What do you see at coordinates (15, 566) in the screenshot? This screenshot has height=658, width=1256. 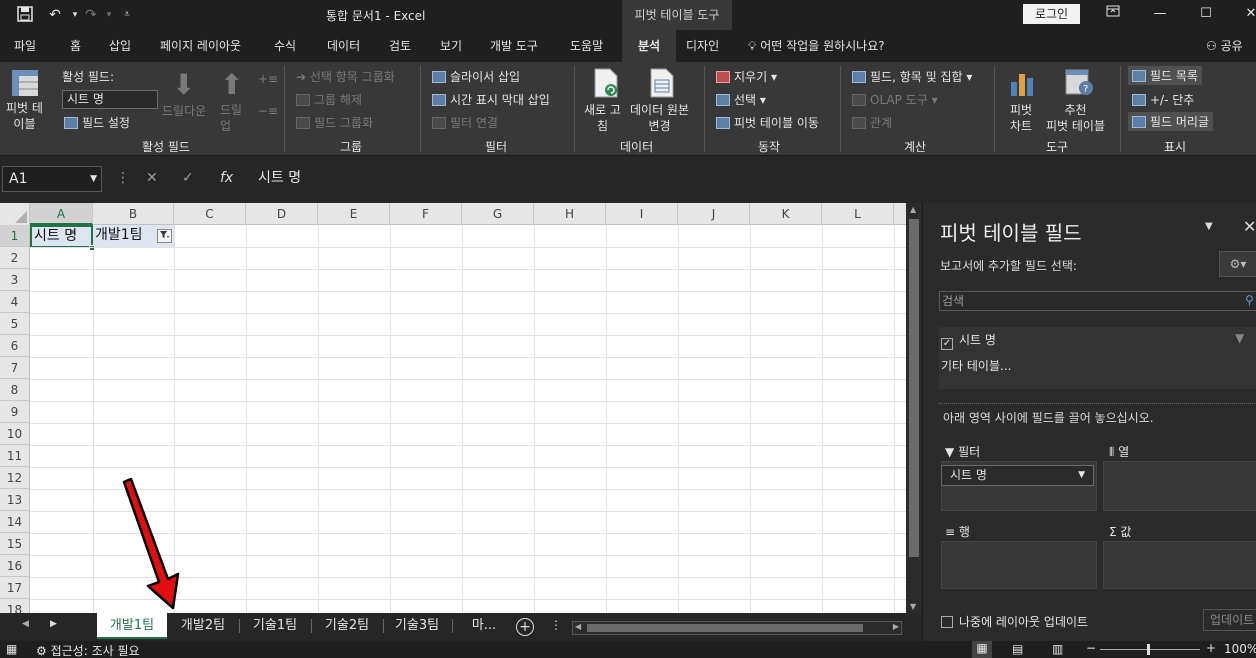 I see `row-header-16: 16` at bounding box center [15, 566].